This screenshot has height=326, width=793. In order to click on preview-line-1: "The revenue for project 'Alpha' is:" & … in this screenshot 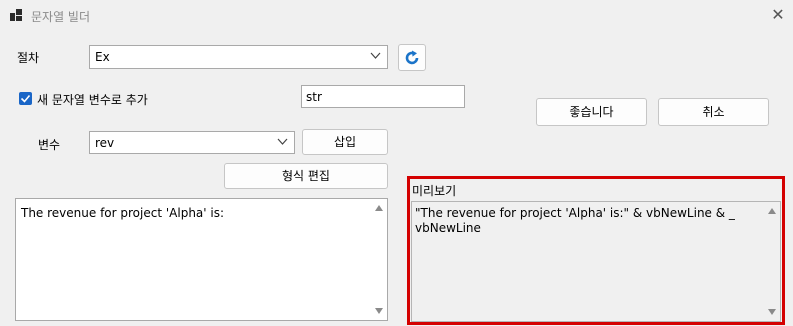, I will do `click(575, 213)`.